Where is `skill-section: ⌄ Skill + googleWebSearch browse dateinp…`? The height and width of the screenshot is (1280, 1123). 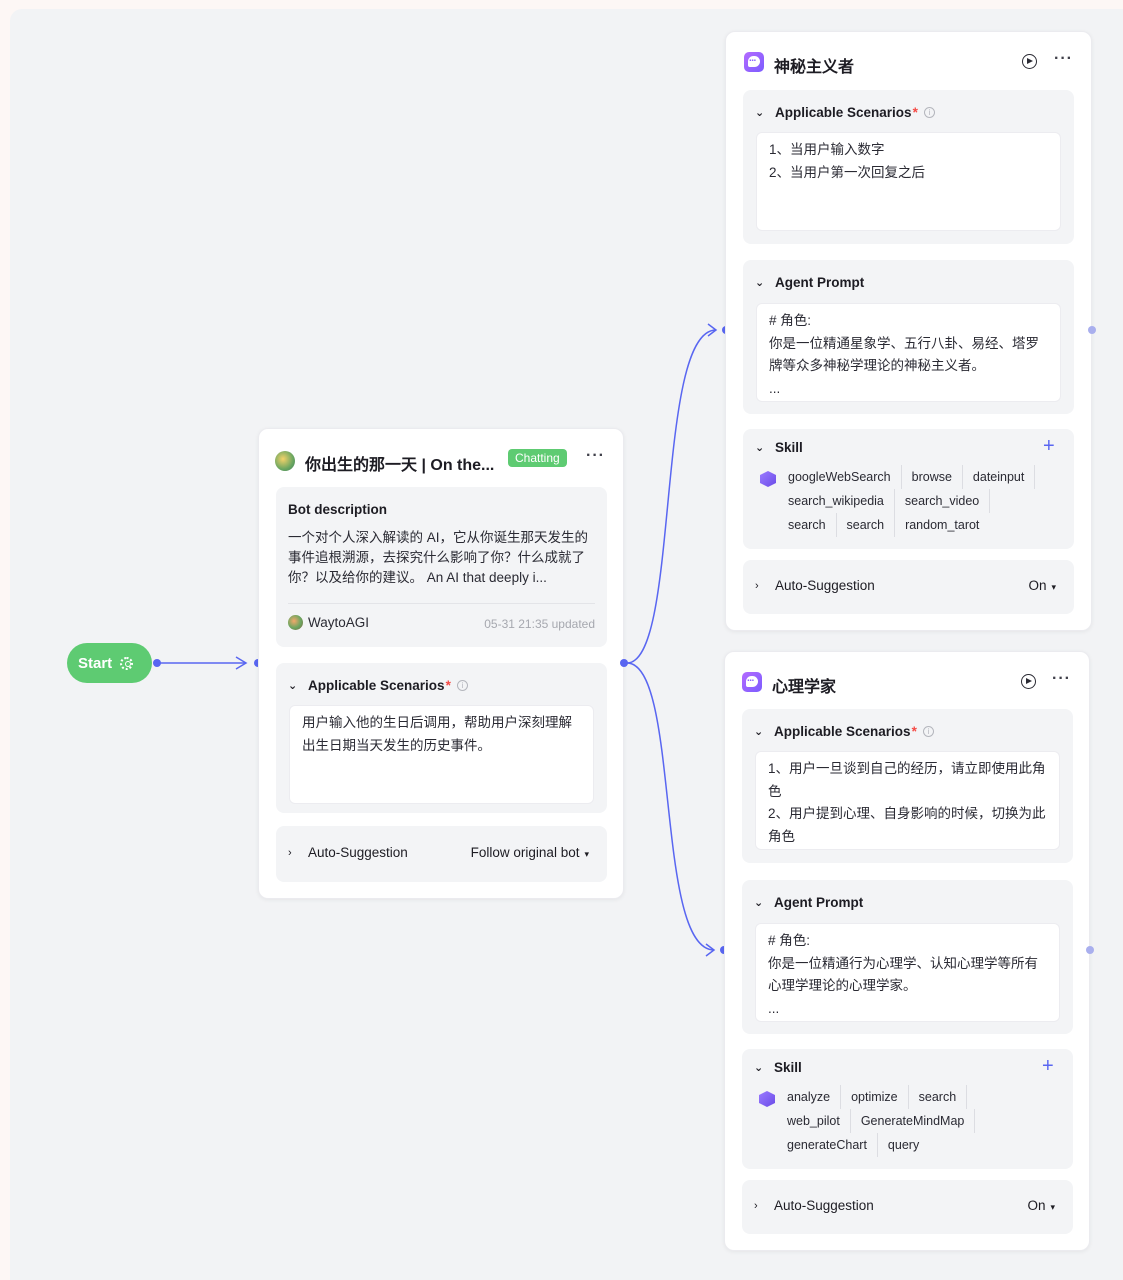
skill-section: ⌄ Skill + googleWebSearch browse dateinp… is located at coordinates (908, 489).